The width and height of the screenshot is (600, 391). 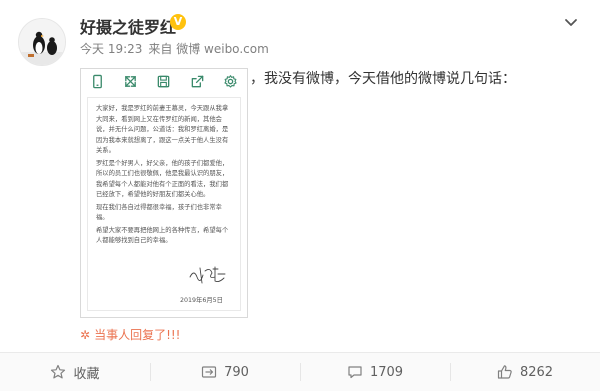 What do you see at coordinates (201, 300) in the screenshot?
I see `letter-date: 2019年6月5日` at bounding box center [201, 300].